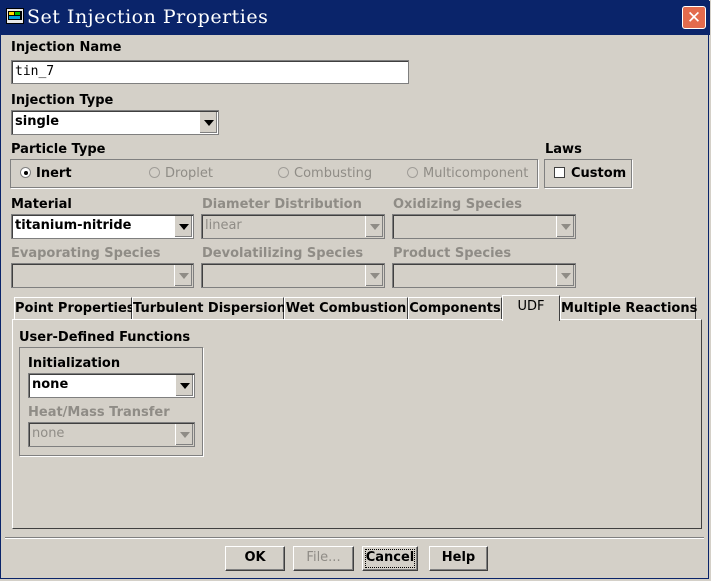 The width and height of the screenshot is (711, 581). I want to click on window-title: Set Injection Properties, so click(148, 17).